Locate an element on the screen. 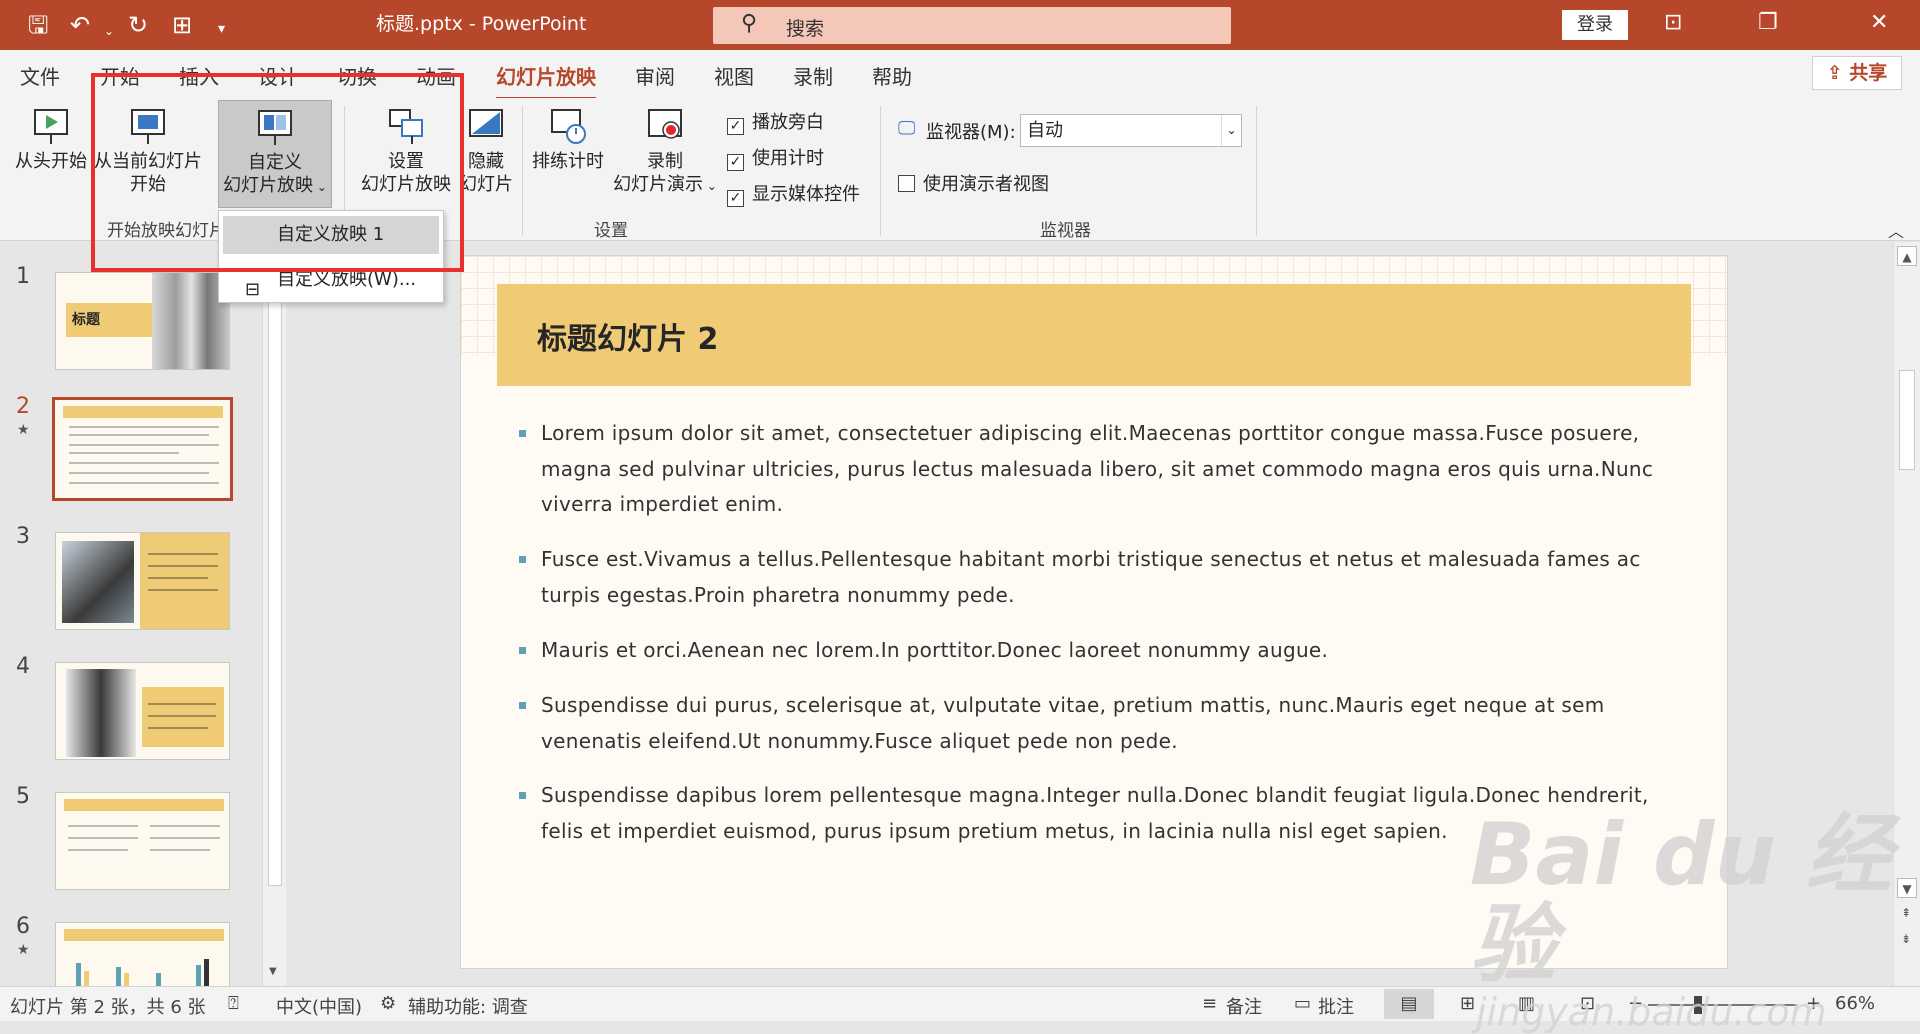  from-current-slide-button: 从当前幻灯片 开始 is located at coordinates (148, 151).